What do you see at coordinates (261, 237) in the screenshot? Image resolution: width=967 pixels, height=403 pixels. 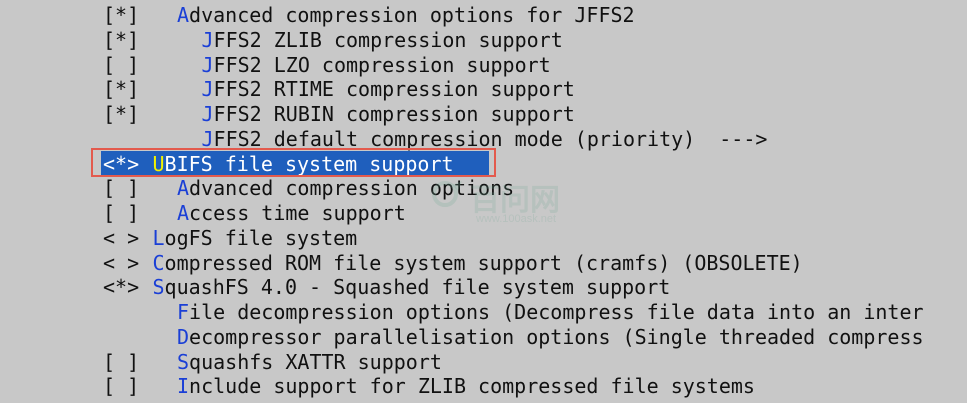 I see `menu-item-text: ogFS file system` at bounding box center [261, 237].